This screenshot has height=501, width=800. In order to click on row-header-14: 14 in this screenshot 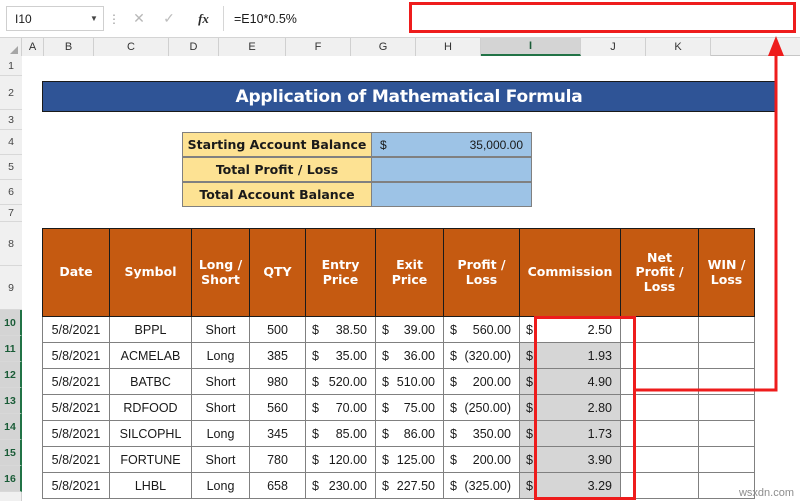, I will do `click(11, 427)`.